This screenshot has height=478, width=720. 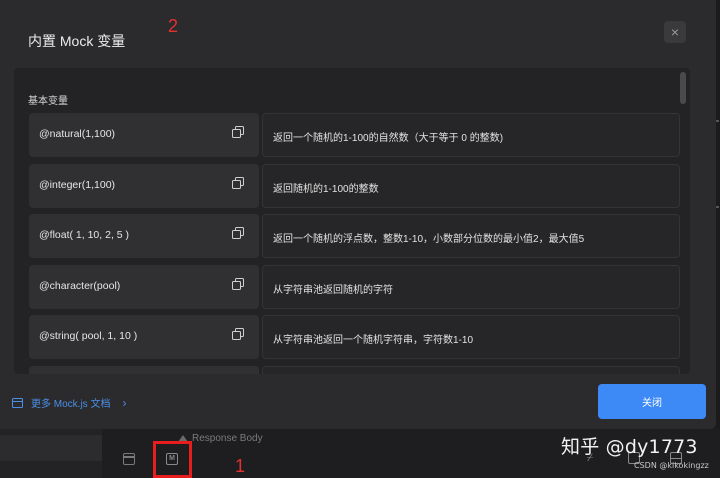 I want to click on variable-code: @integer(1,100), so click(x=144, y=185).